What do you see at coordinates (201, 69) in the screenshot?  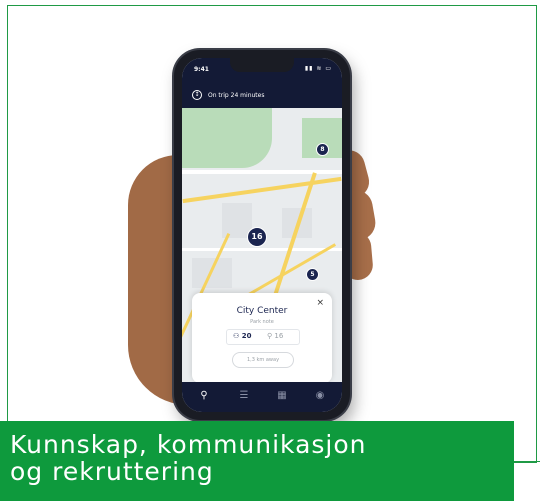 I see `status-time: 9:41` at bounding box center [201, 69].